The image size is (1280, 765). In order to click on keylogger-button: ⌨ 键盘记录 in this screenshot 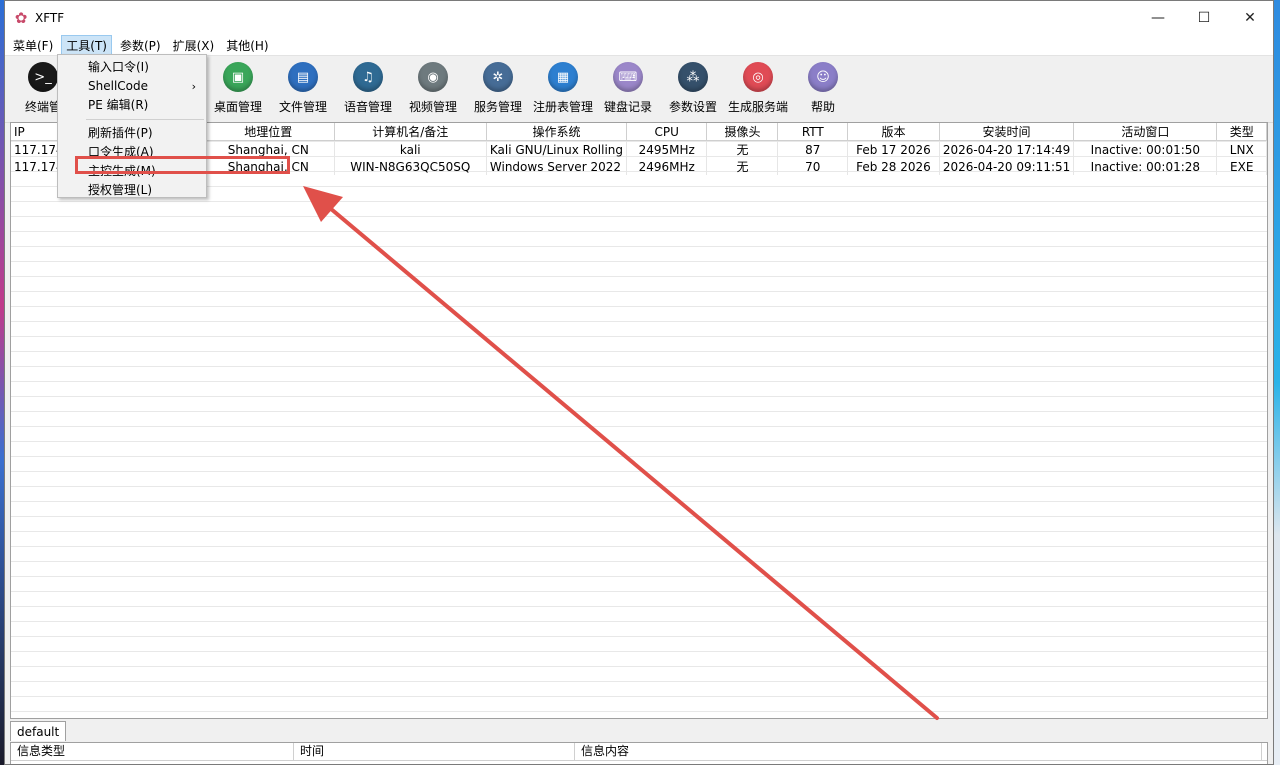, I will do `click(628, 88)`.